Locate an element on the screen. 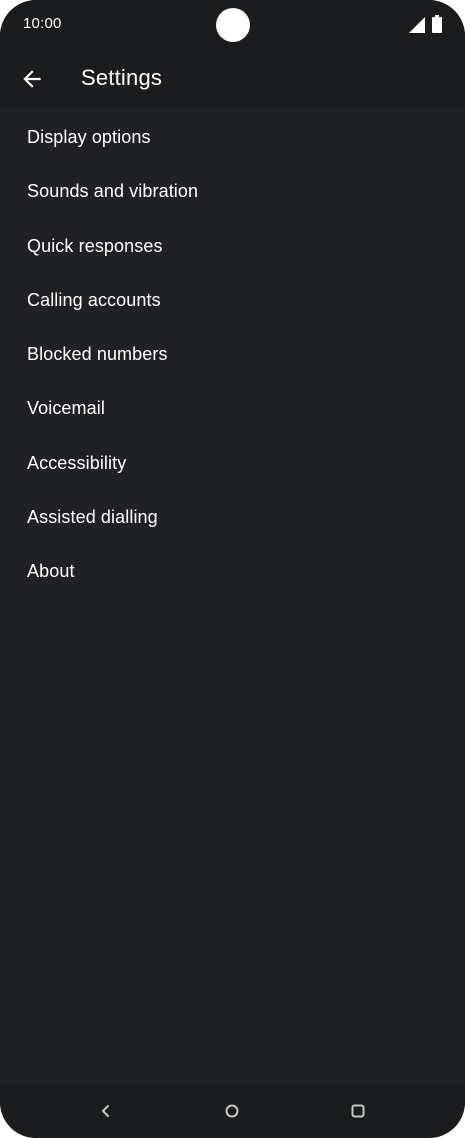 This screenshot has height=1138, width=465. settings-item-display-options: Display options is located at coordinates (232, 137).